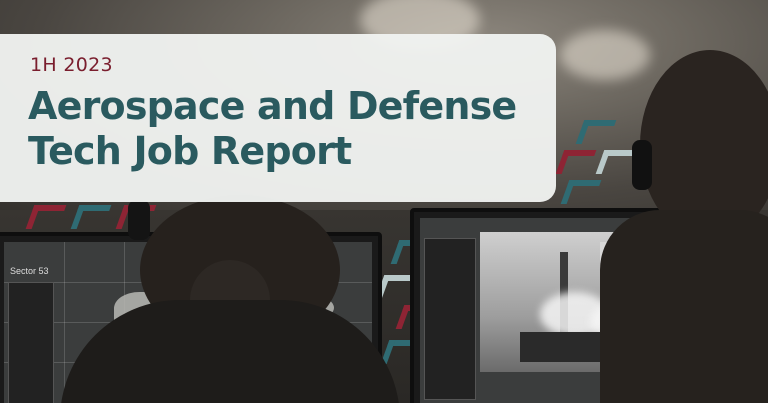 The height and width of the screenshot is (403, 768). I want to click on report-title-line1: Aerospace and Defense, so click(272, 106).